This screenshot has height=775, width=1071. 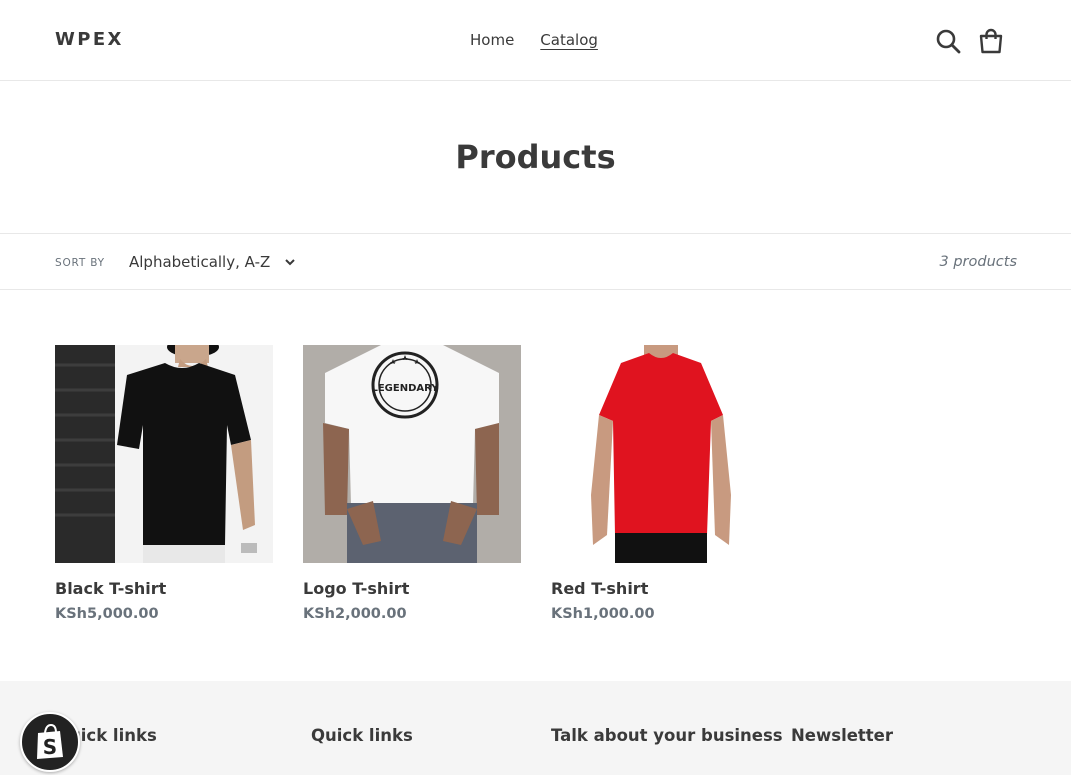 What do you see at coordinates (107, 614) in the screenshot?
I see `product-price: KSh5,000.00` at bounding box center [107, 614].